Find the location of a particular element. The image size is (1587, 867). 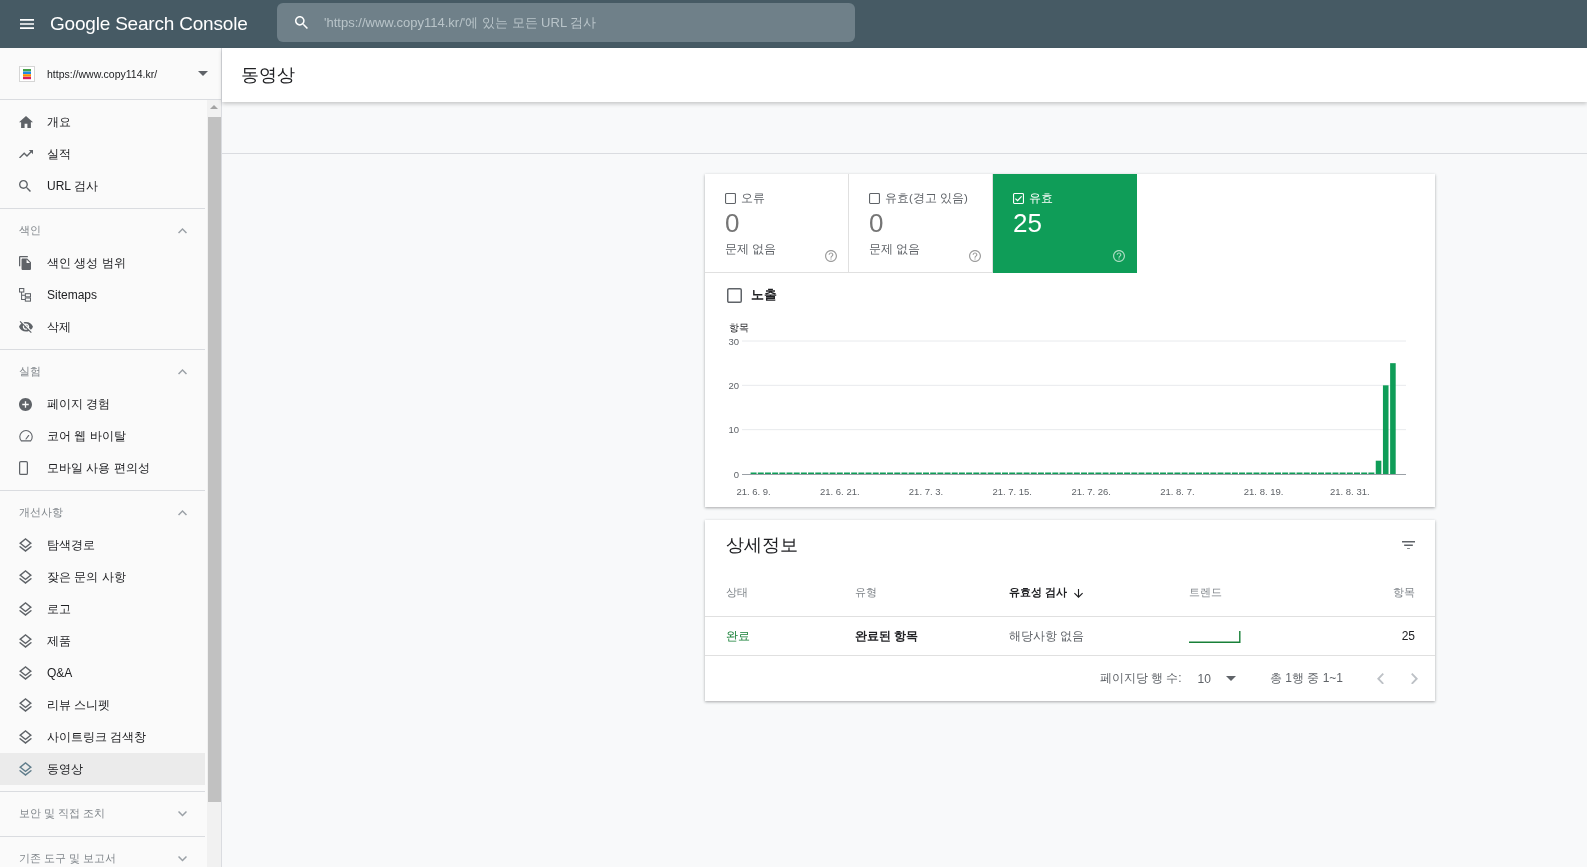

sidebar-item: 동영상 is located at coordinates (102, 769).